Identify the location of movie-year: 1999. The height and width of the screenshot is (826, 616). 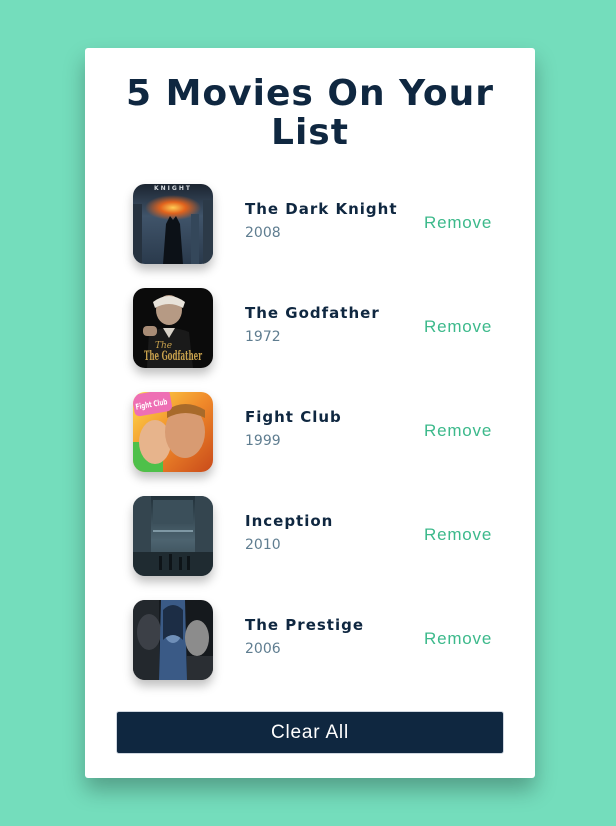
(263, 441).